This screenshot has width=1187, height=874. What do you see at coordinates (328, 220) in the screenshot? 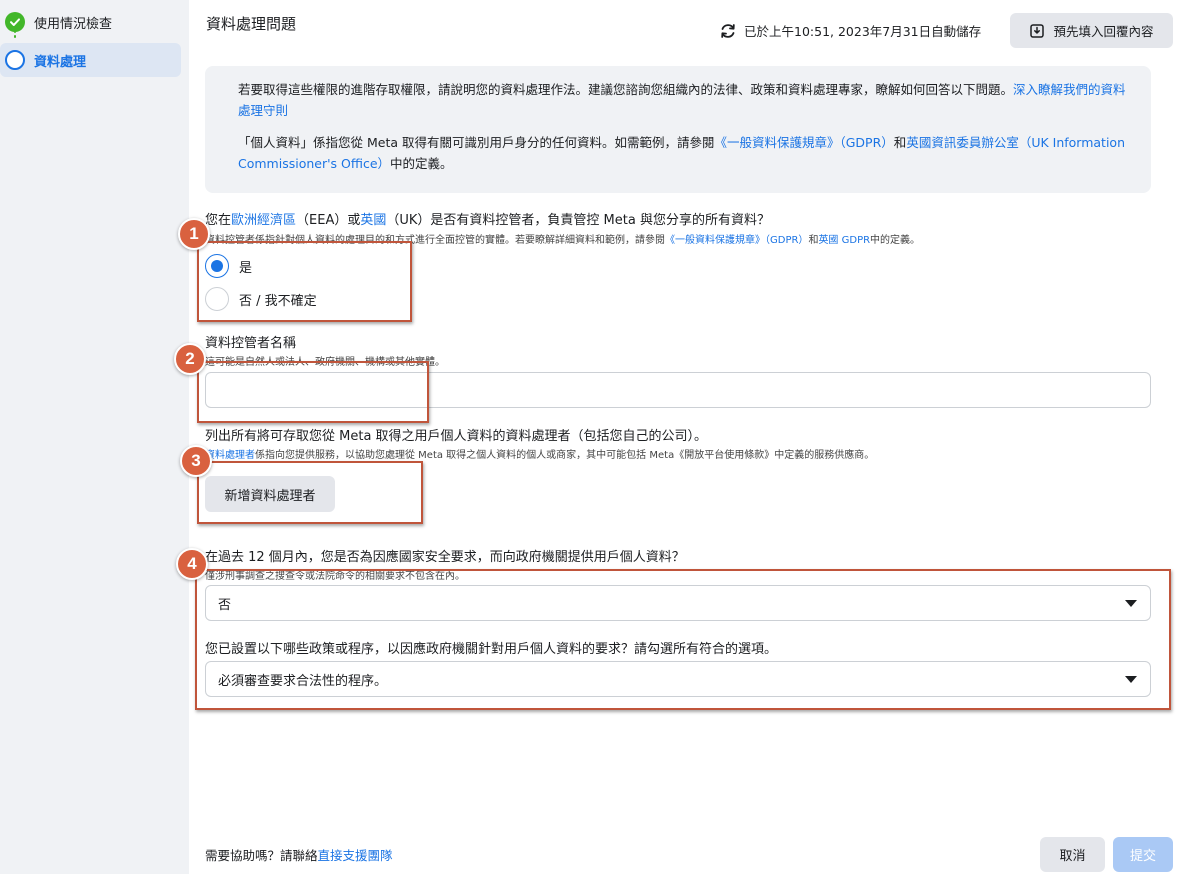
I see `question-text: （EEA）或` at bounding box center [328, 220].